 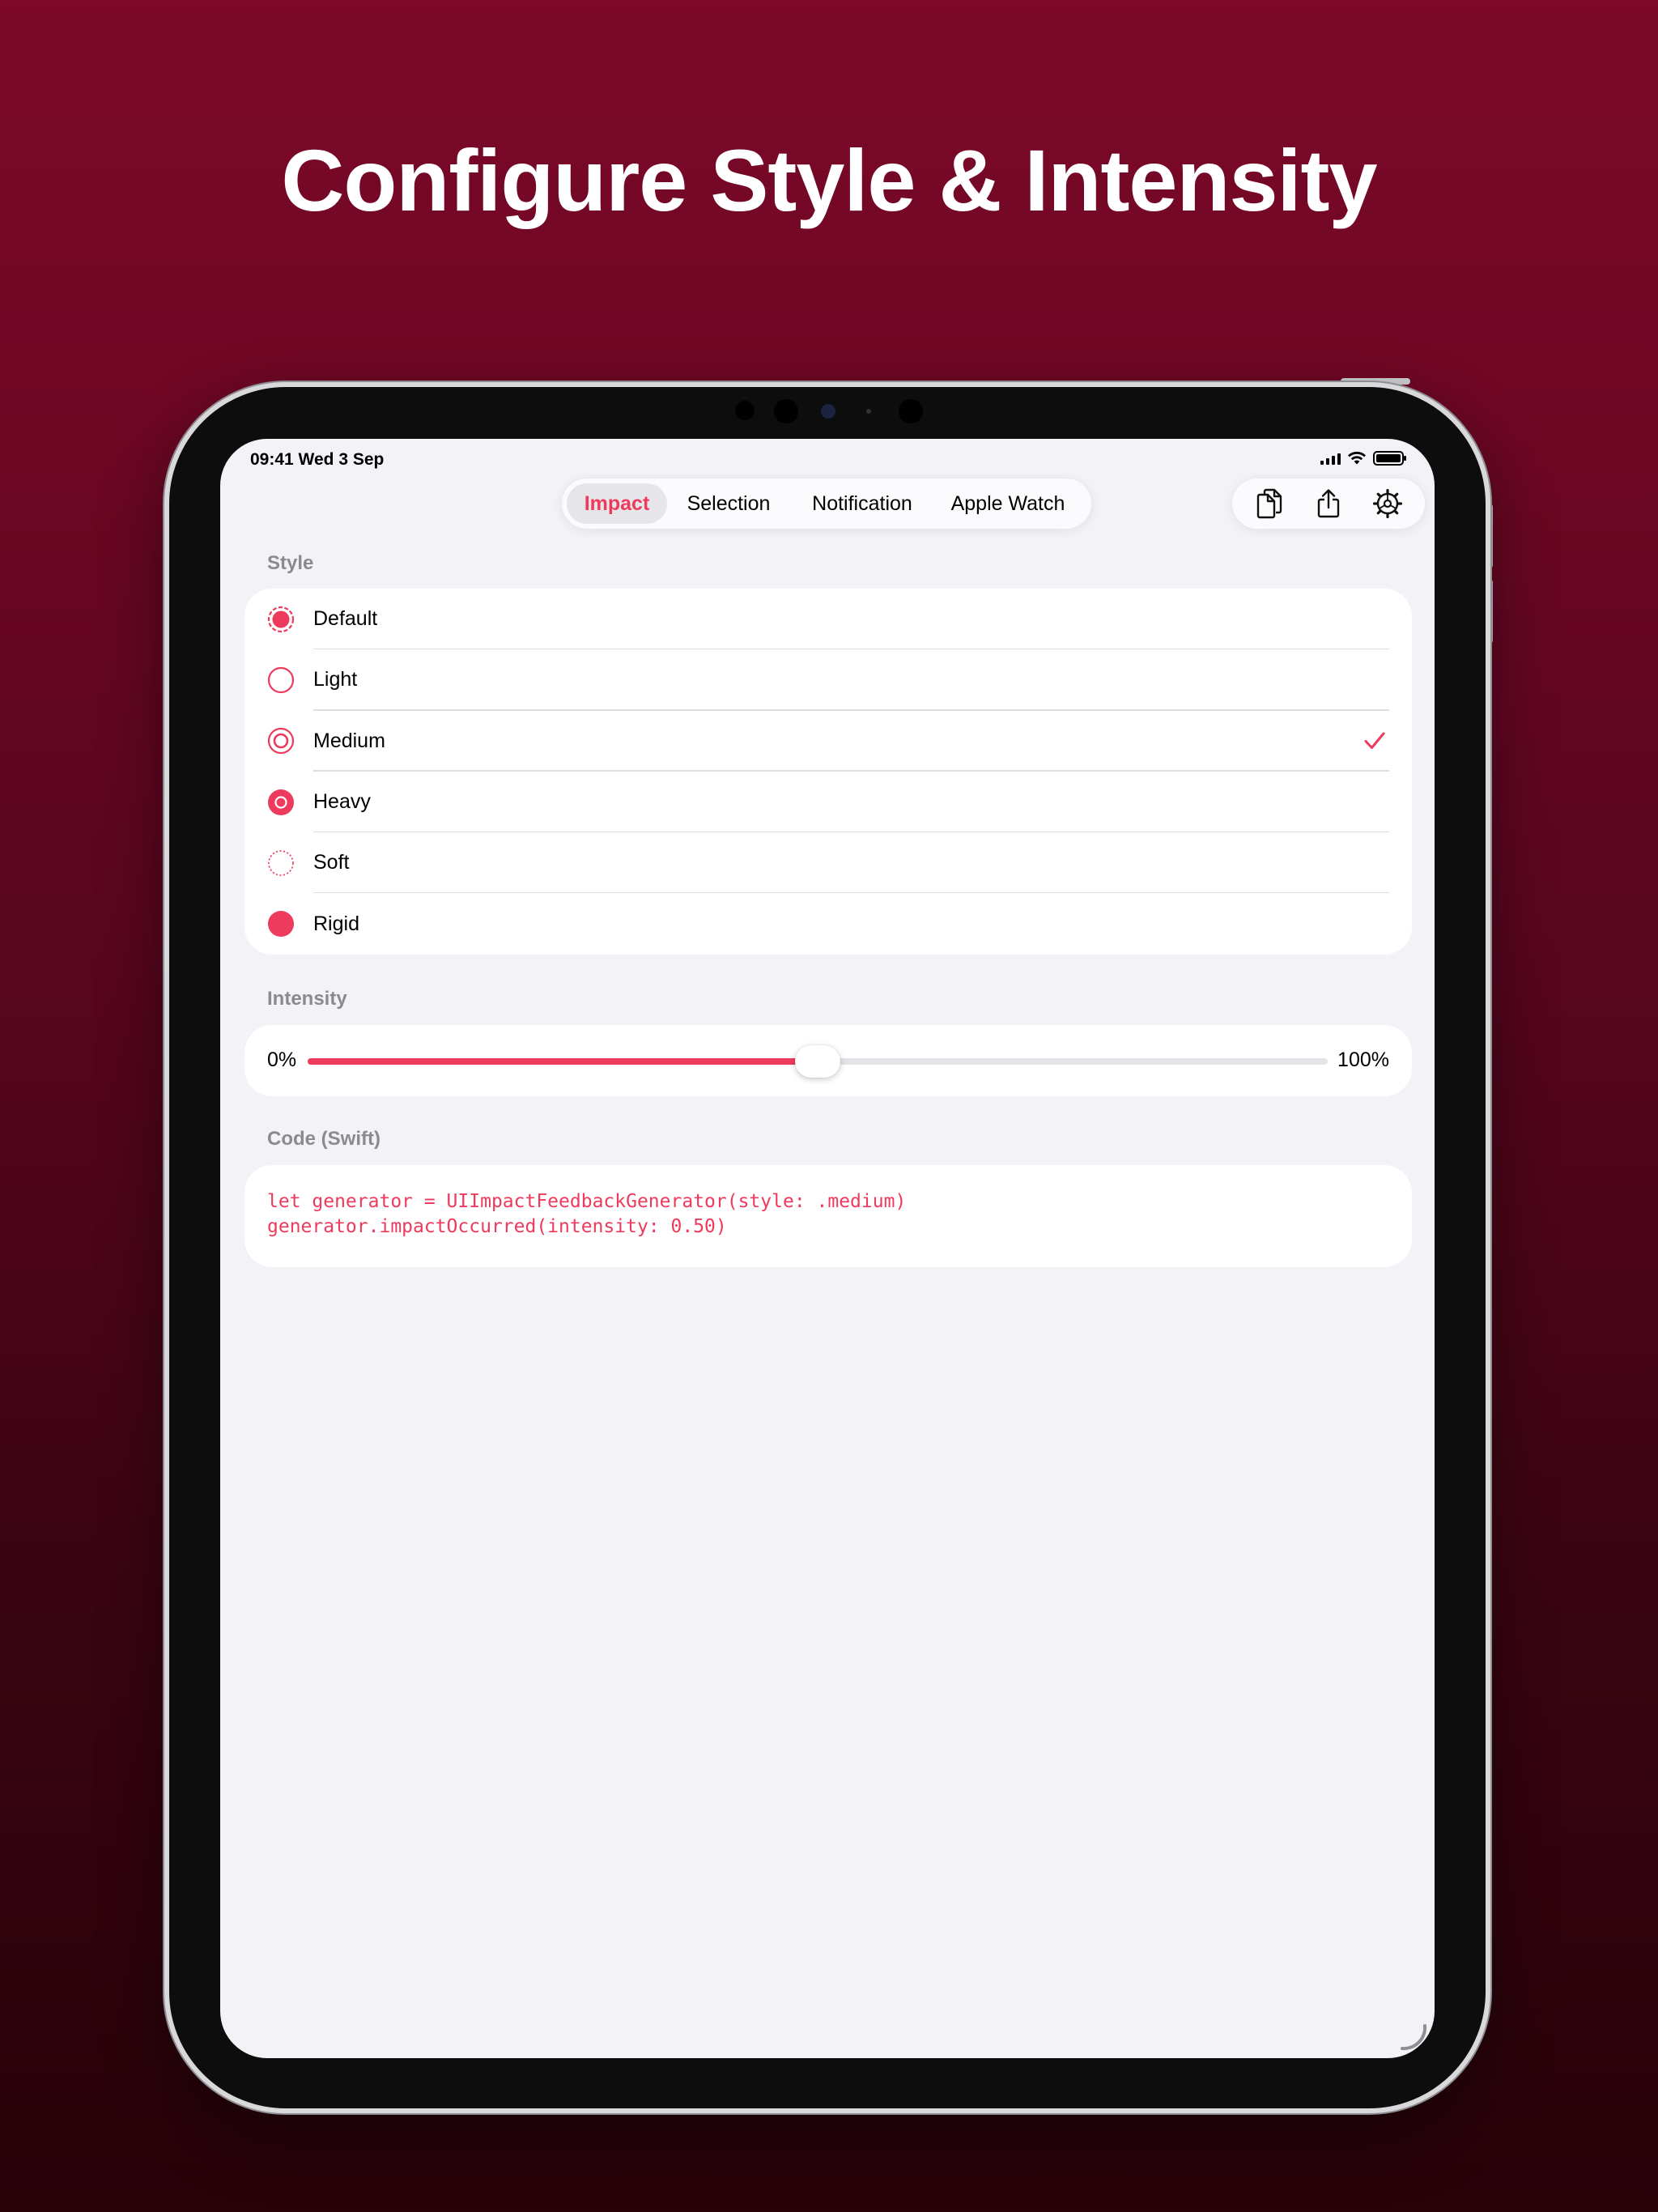 I want to click on style-options-list: Default Light Medium Heavy Soft Rigid, so click(x=828, y=772).